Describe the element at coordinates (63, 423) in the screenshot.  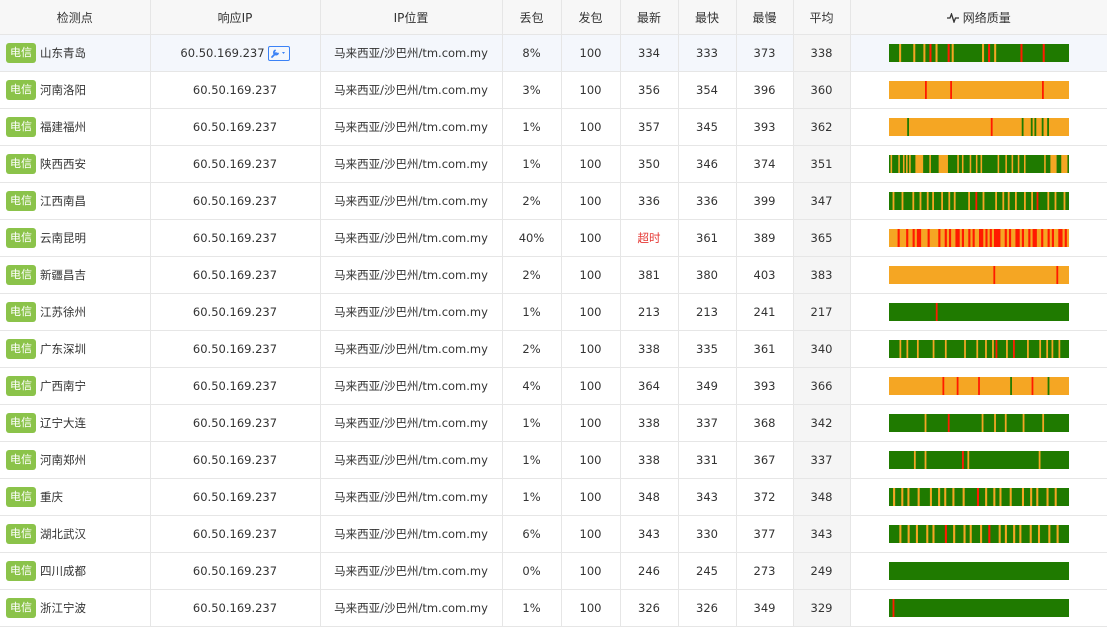
I see `city-label: 辽宁大连` at that location.